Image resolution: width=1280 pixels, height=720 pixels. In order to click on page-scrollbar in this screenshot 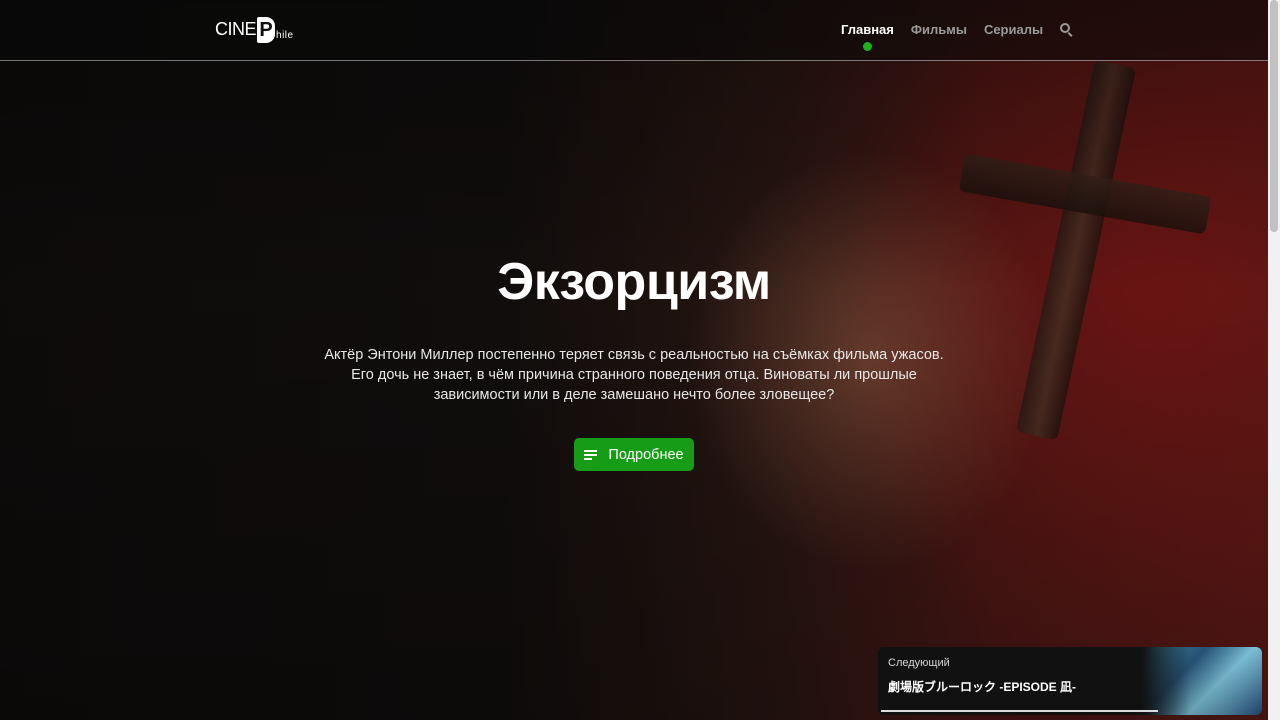, I will do `click(1274, 360)`.